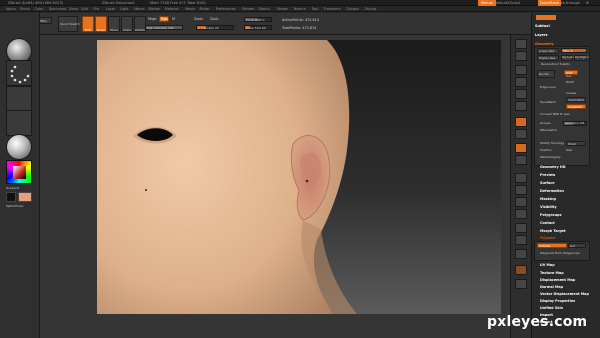  I want to click on menu-stencil: Stencil, so click(264, 9).